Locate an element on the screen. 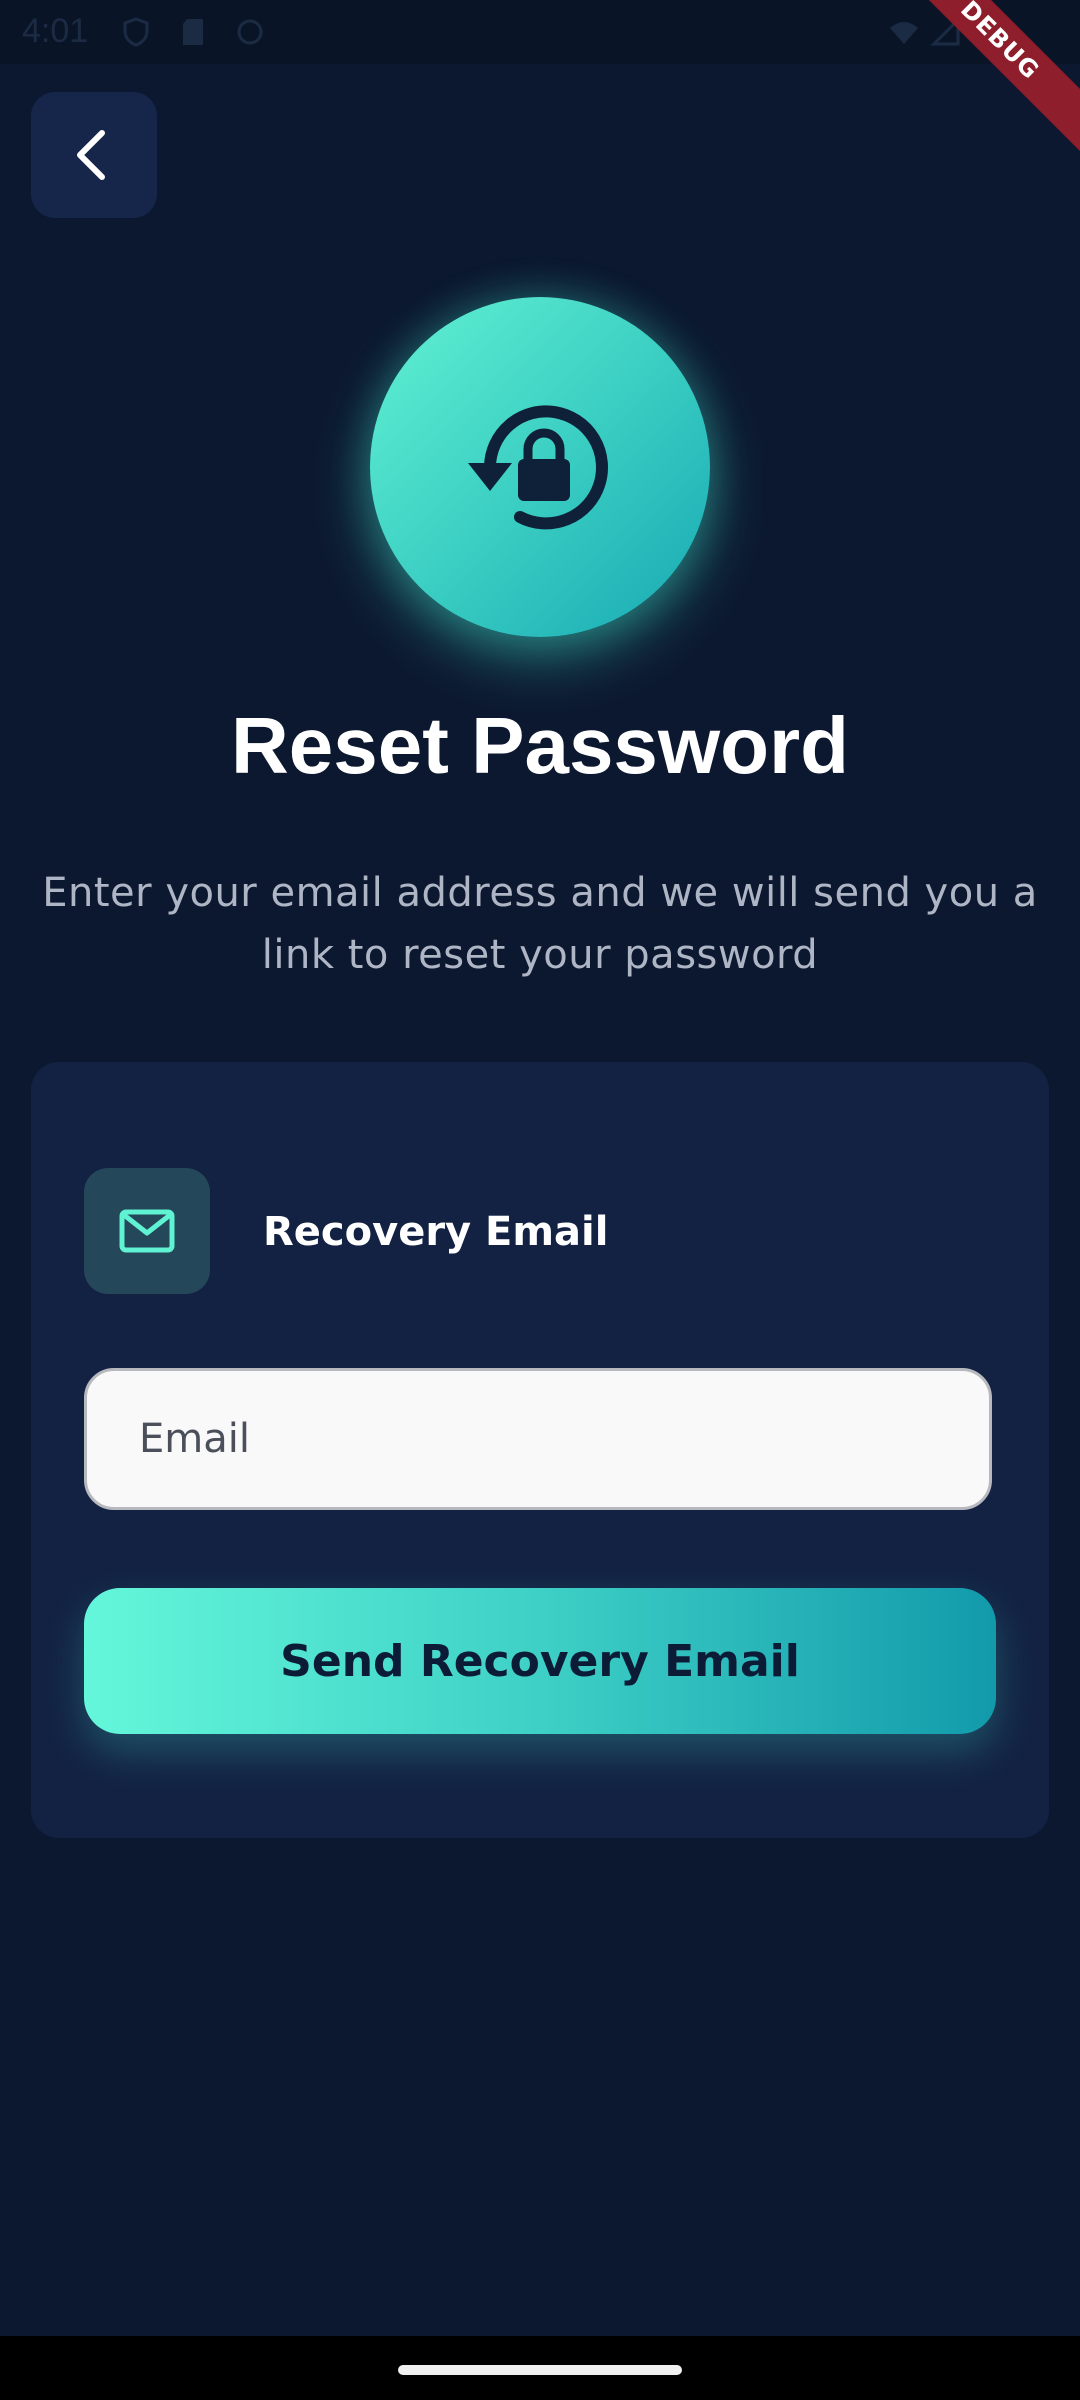 The height and width of the screenshot is (2400, 1080). wifi-icon is located at coordinates (904, 33).